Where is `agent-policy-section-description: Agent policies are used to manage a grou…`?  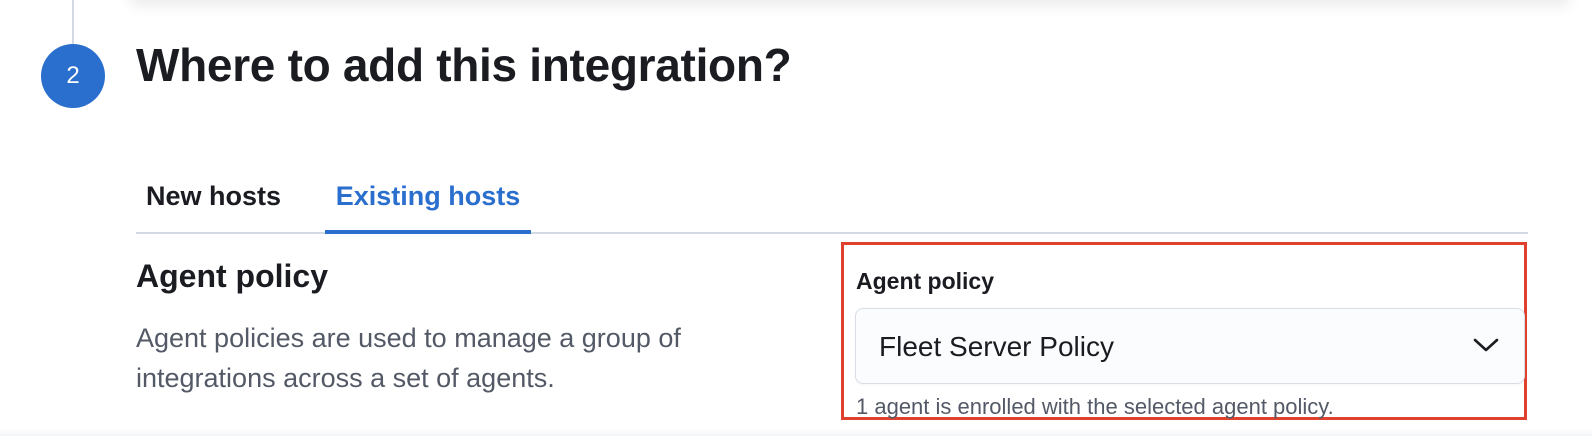
agent-policy-section-description: Agent policies are used to manage a grou… is located at coordinates (408, 358).